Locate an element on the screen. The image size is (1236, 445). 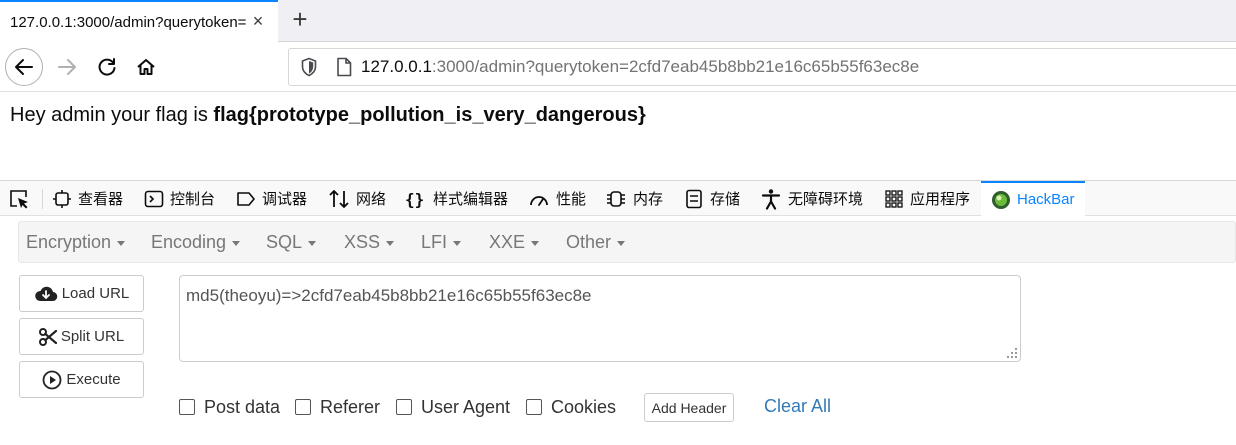
cookies-checkbox: Cookies is located at coordinates (571, 407).